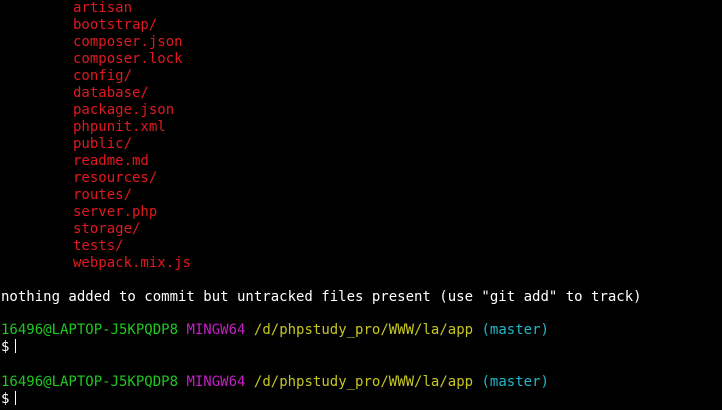  Describe the element at coordinates (128, 59) in the screenshot. I see `untracked-file: composer.lock` at that location.